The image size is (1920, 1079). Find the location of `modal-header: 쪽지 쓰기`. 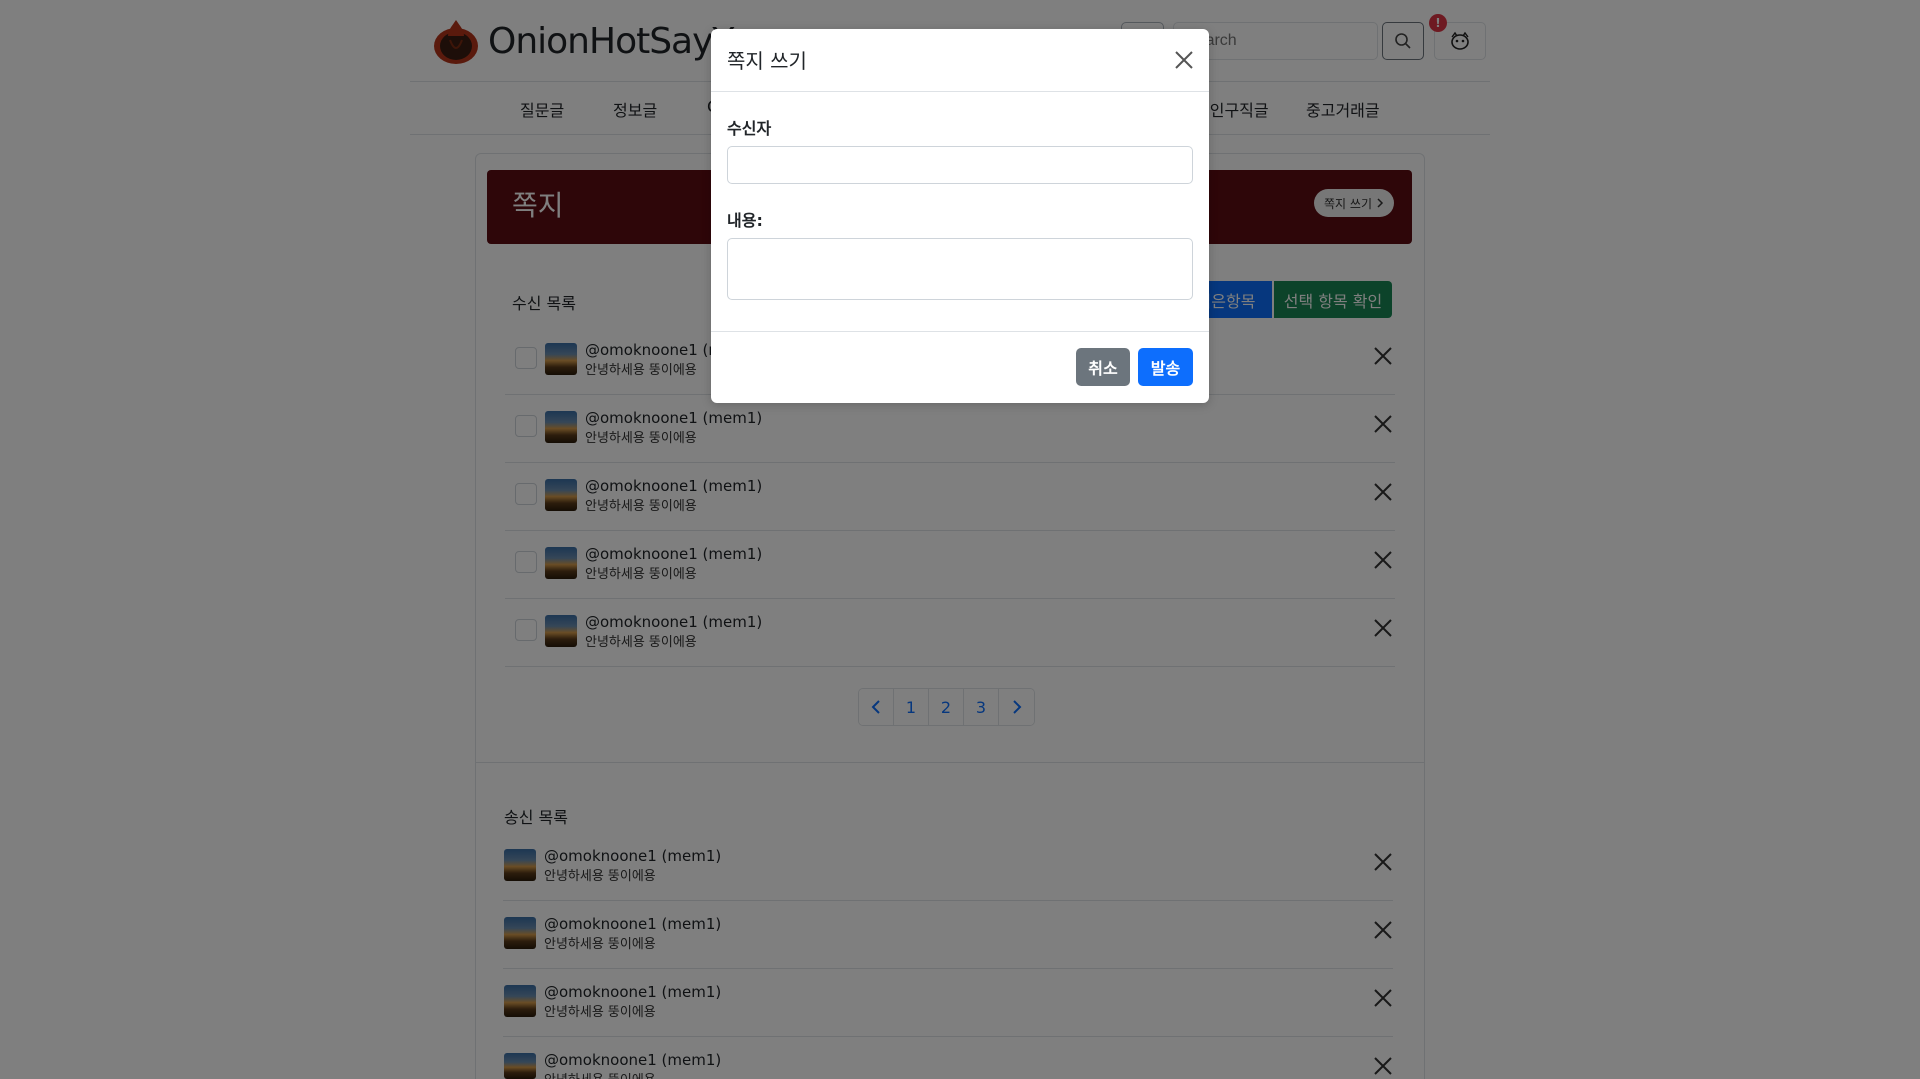

modal-header: 쪽지 쓰기 is located at coordinates (960, 60).